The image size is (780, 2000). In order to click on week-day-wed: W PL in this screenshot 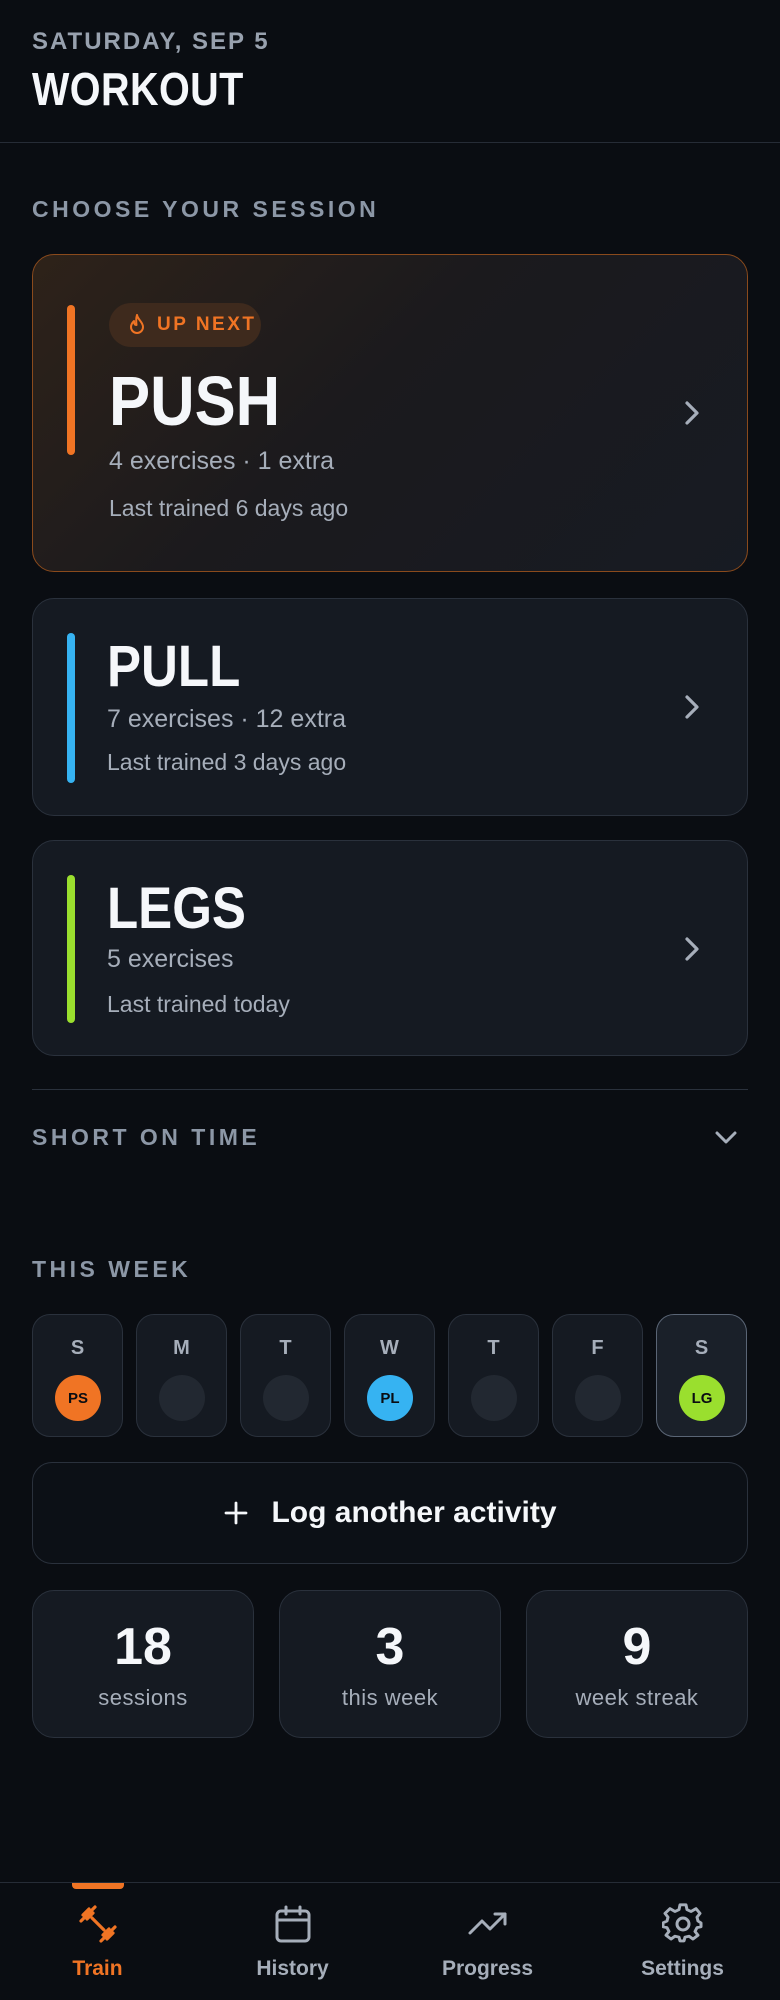, I will do `click(389, 1375)`.